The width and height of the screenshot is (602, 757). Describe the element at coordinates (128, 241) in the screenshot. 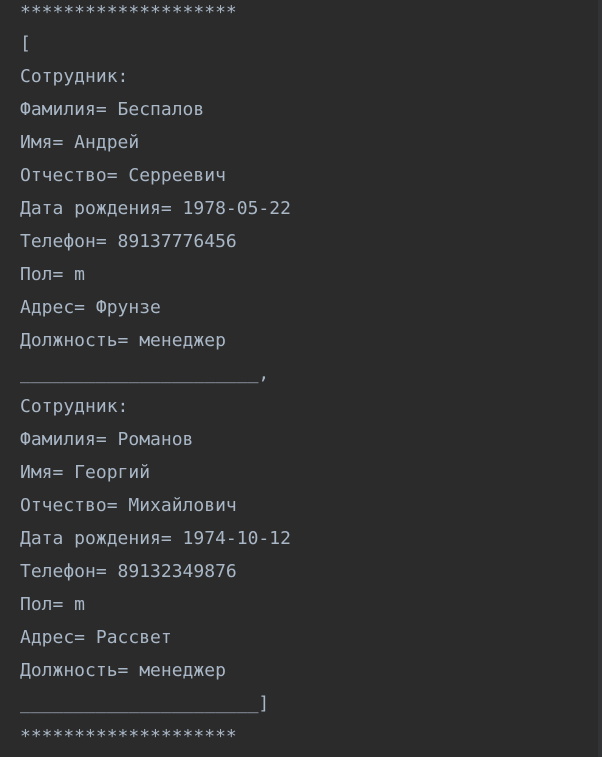

I see `console-line: Телефон= 89137776456` at that location.